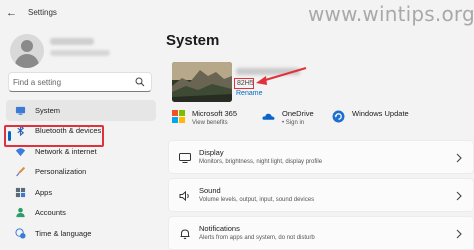 The image size is (474, 250). I want to click on quick-title: Windows Update, so click(380, 113).